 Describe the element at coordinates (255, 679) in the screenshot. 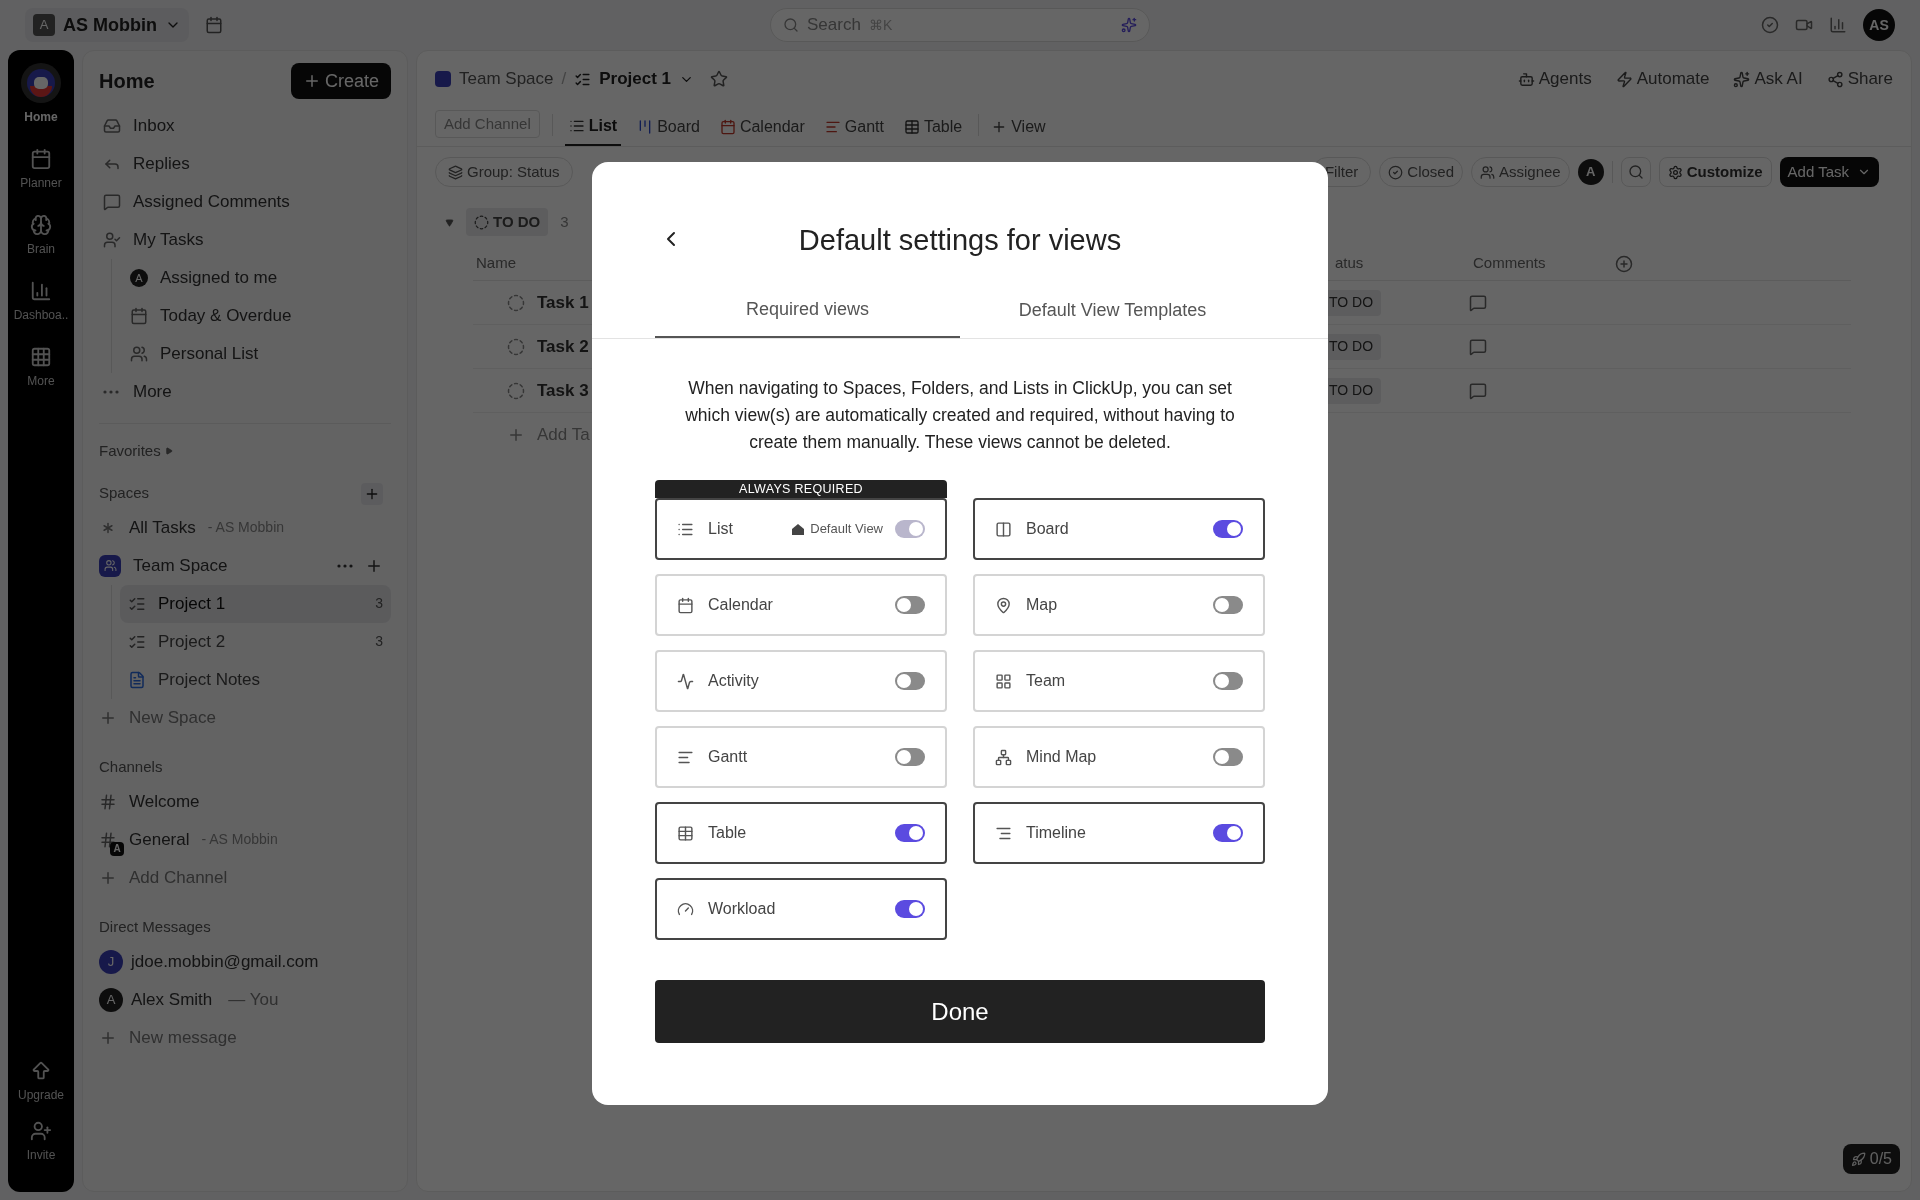

I see `sidebar-item: Project Notes` at that location.